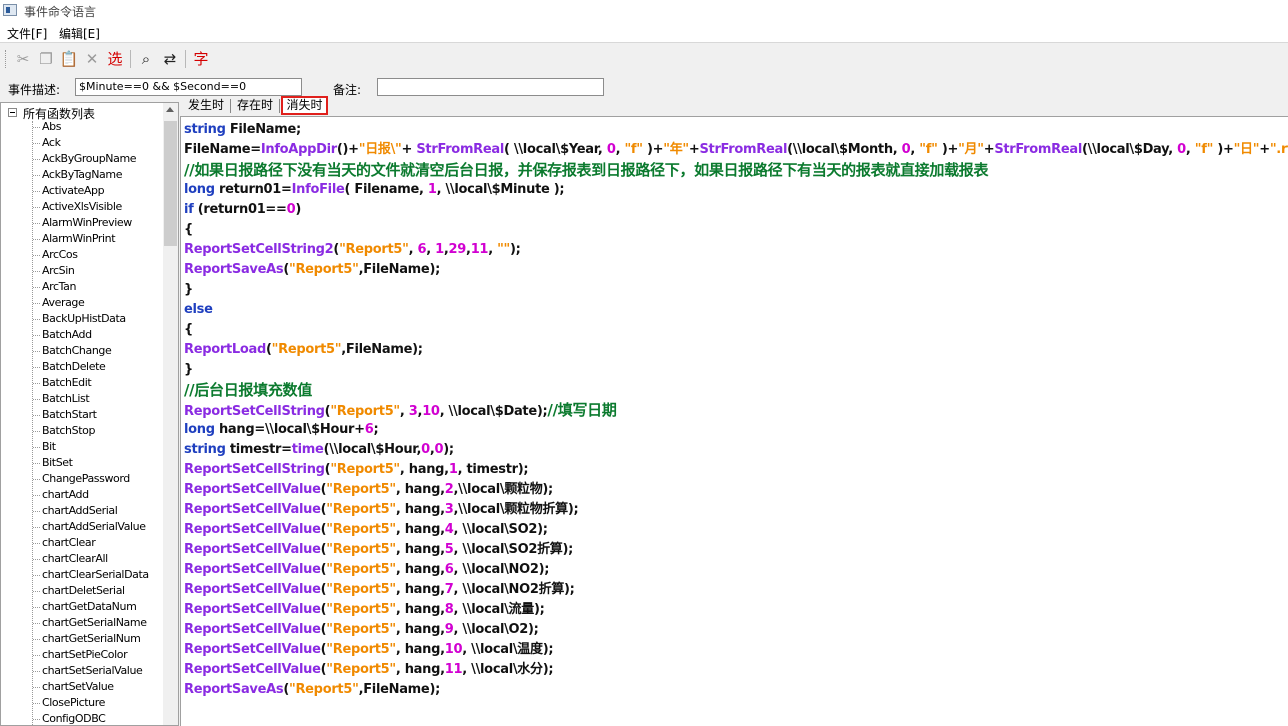 This screenshot has width=1288, height=726. I want to click on menu-bar: 文件[F] 编辑[E], so click(644, 32).